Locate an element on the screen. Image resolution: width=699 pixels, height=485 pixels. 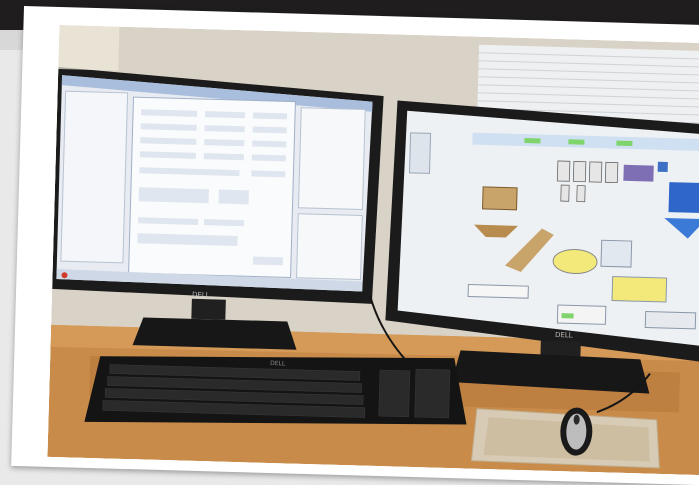
scada-purple-block is located at coordinates (638, 173).